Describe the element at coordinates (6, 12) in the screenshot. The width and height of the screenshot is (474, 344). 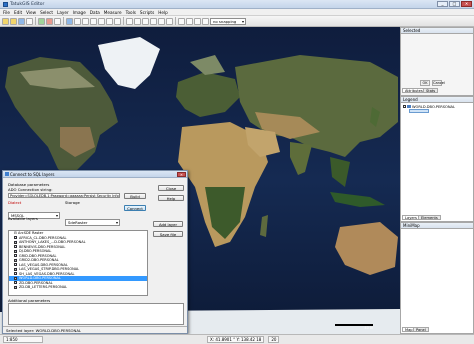
I see `menu-file: File` at that location.